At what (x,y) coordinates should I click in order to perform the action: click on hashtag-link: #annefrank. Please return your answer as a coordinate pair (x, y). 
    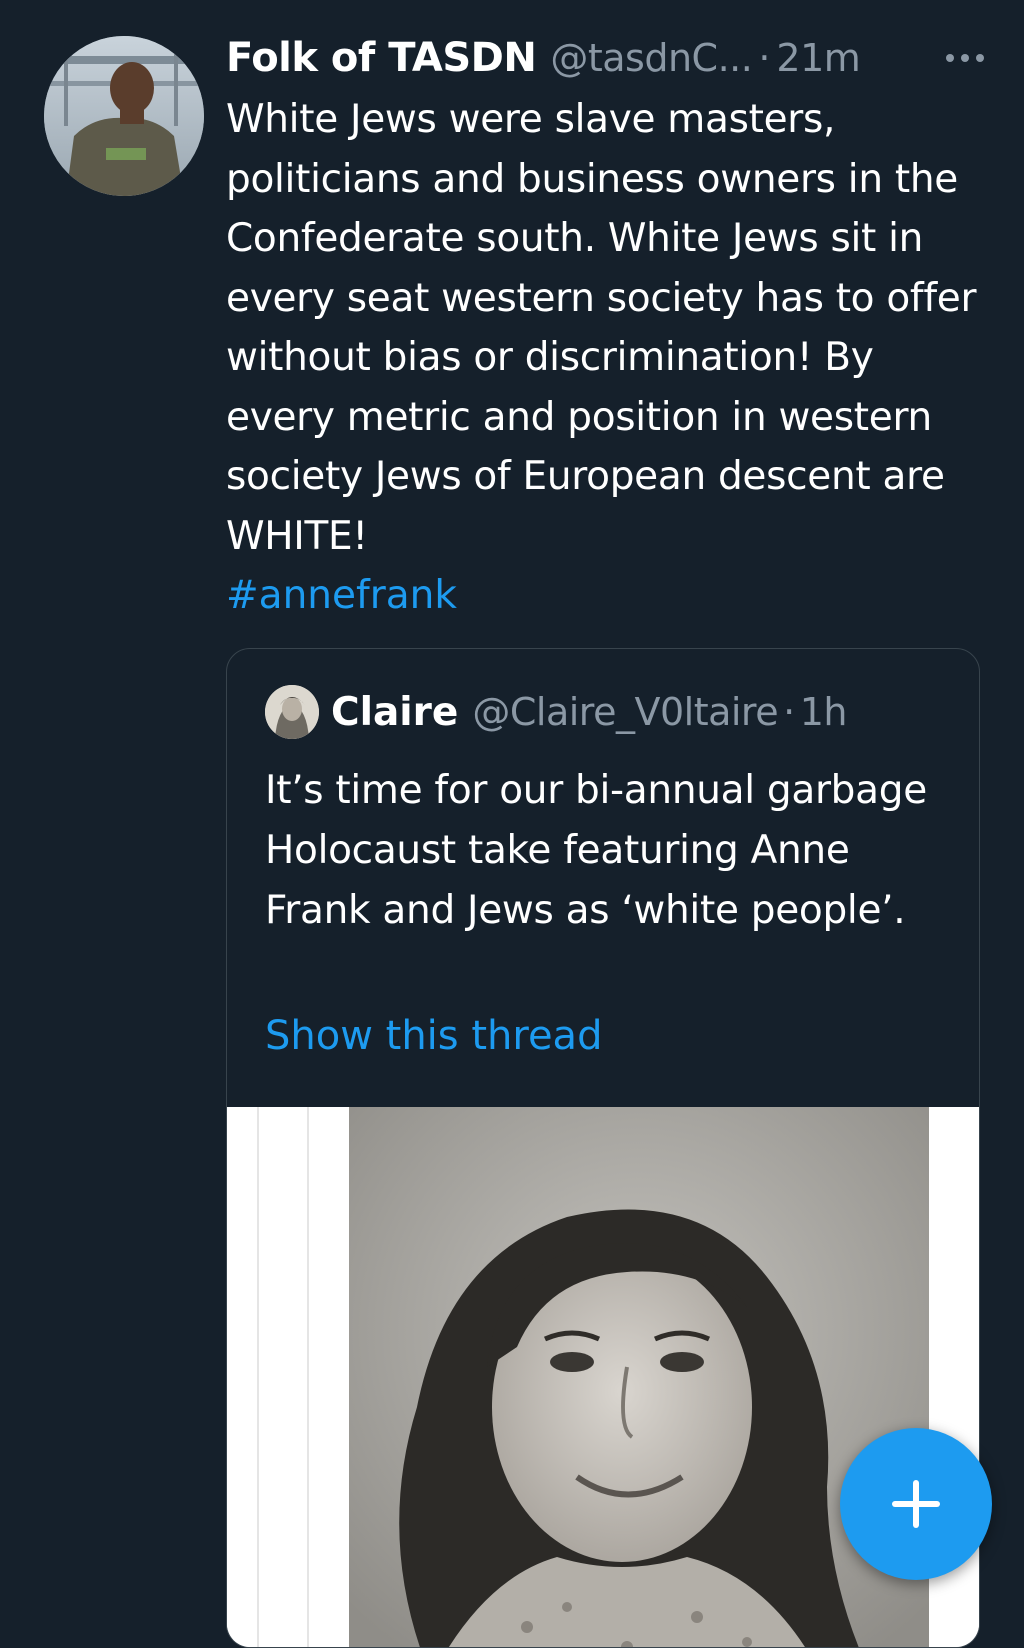
    Looking at the image, I should click on (341, 596).